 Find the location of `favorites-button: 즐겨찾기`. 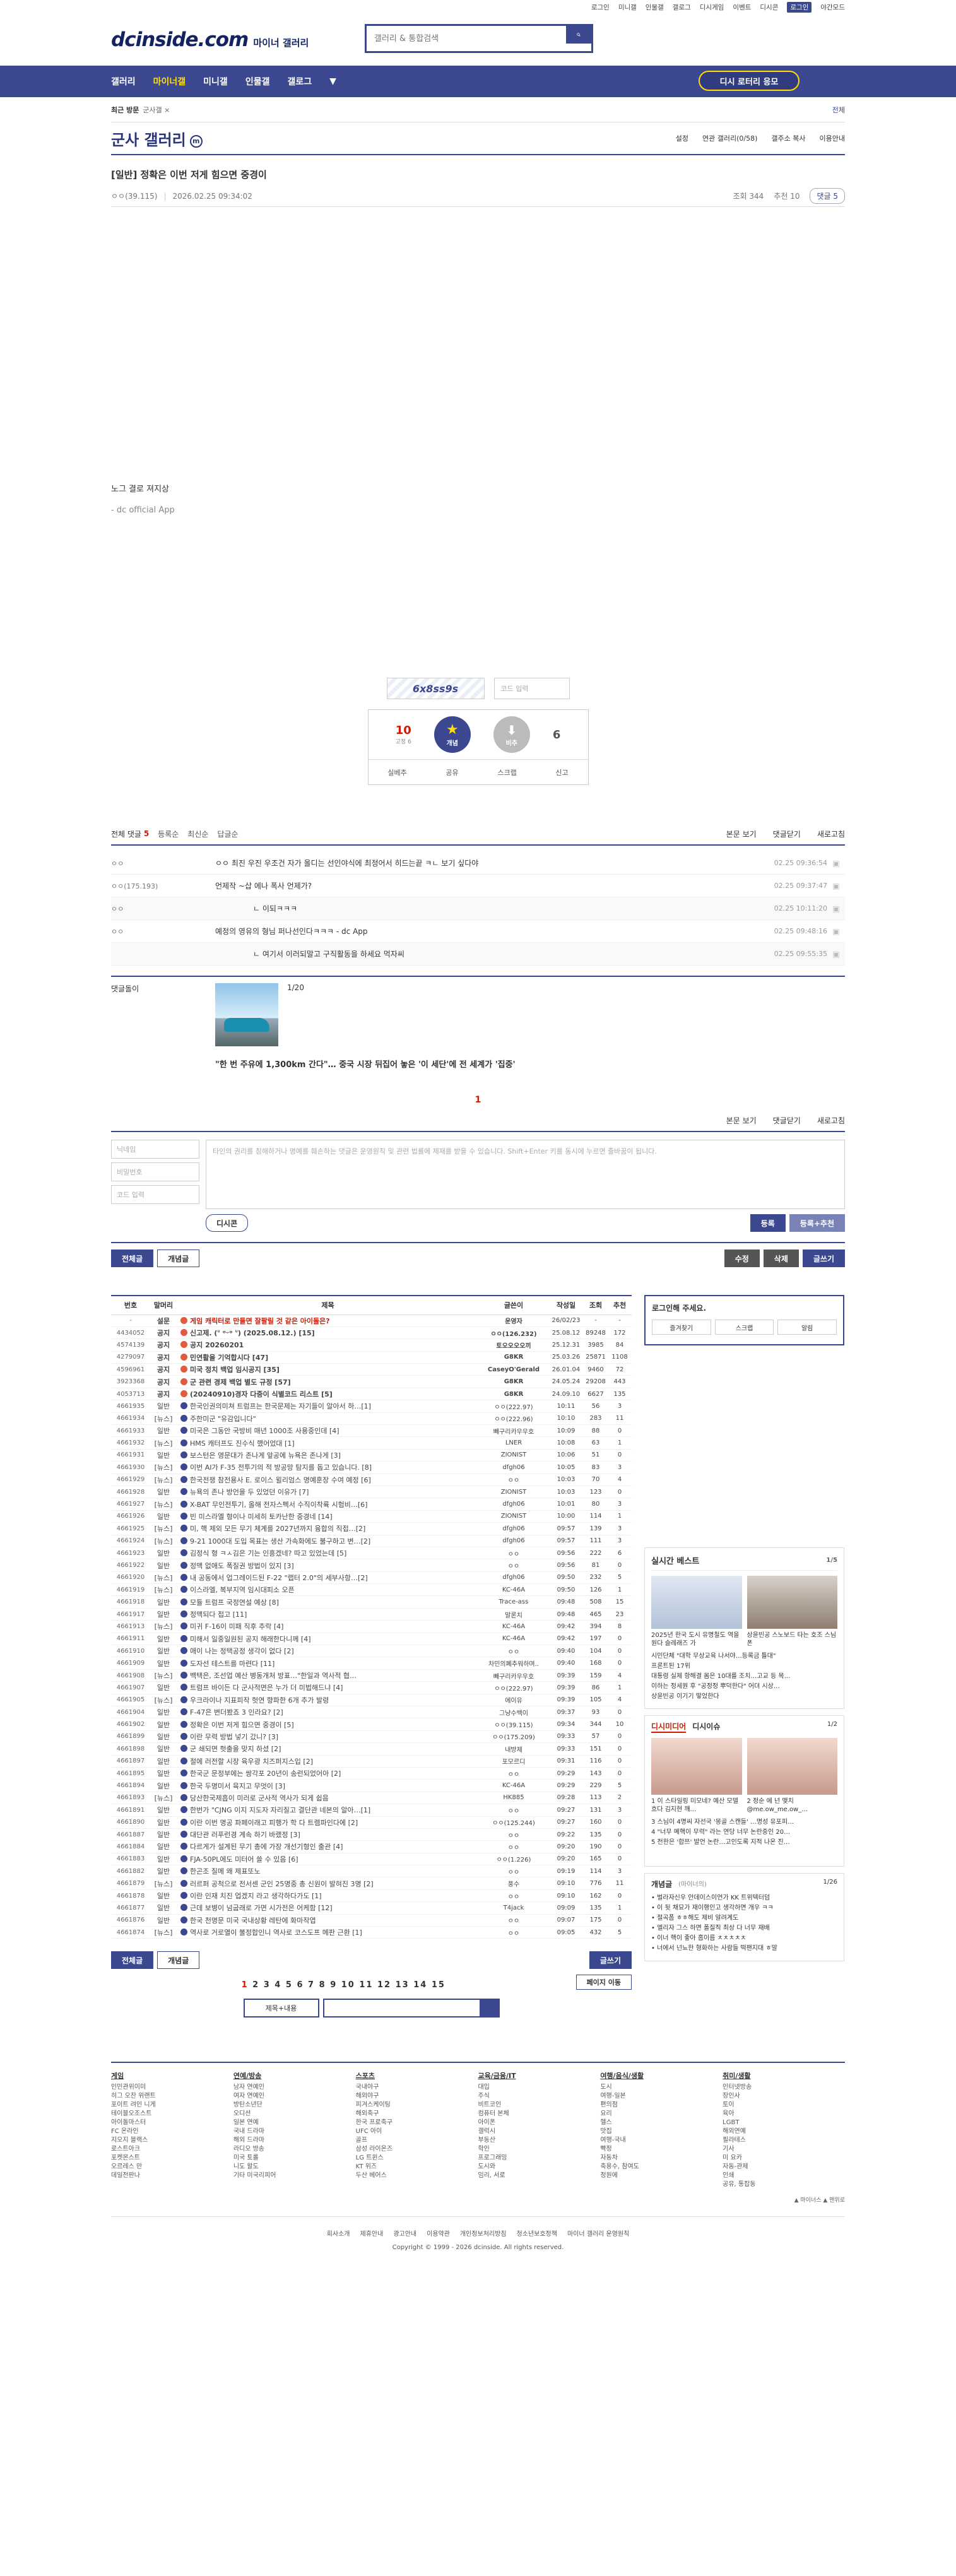

favorites-button: 즐겨찾기 is located at coordinates (681, 1328).